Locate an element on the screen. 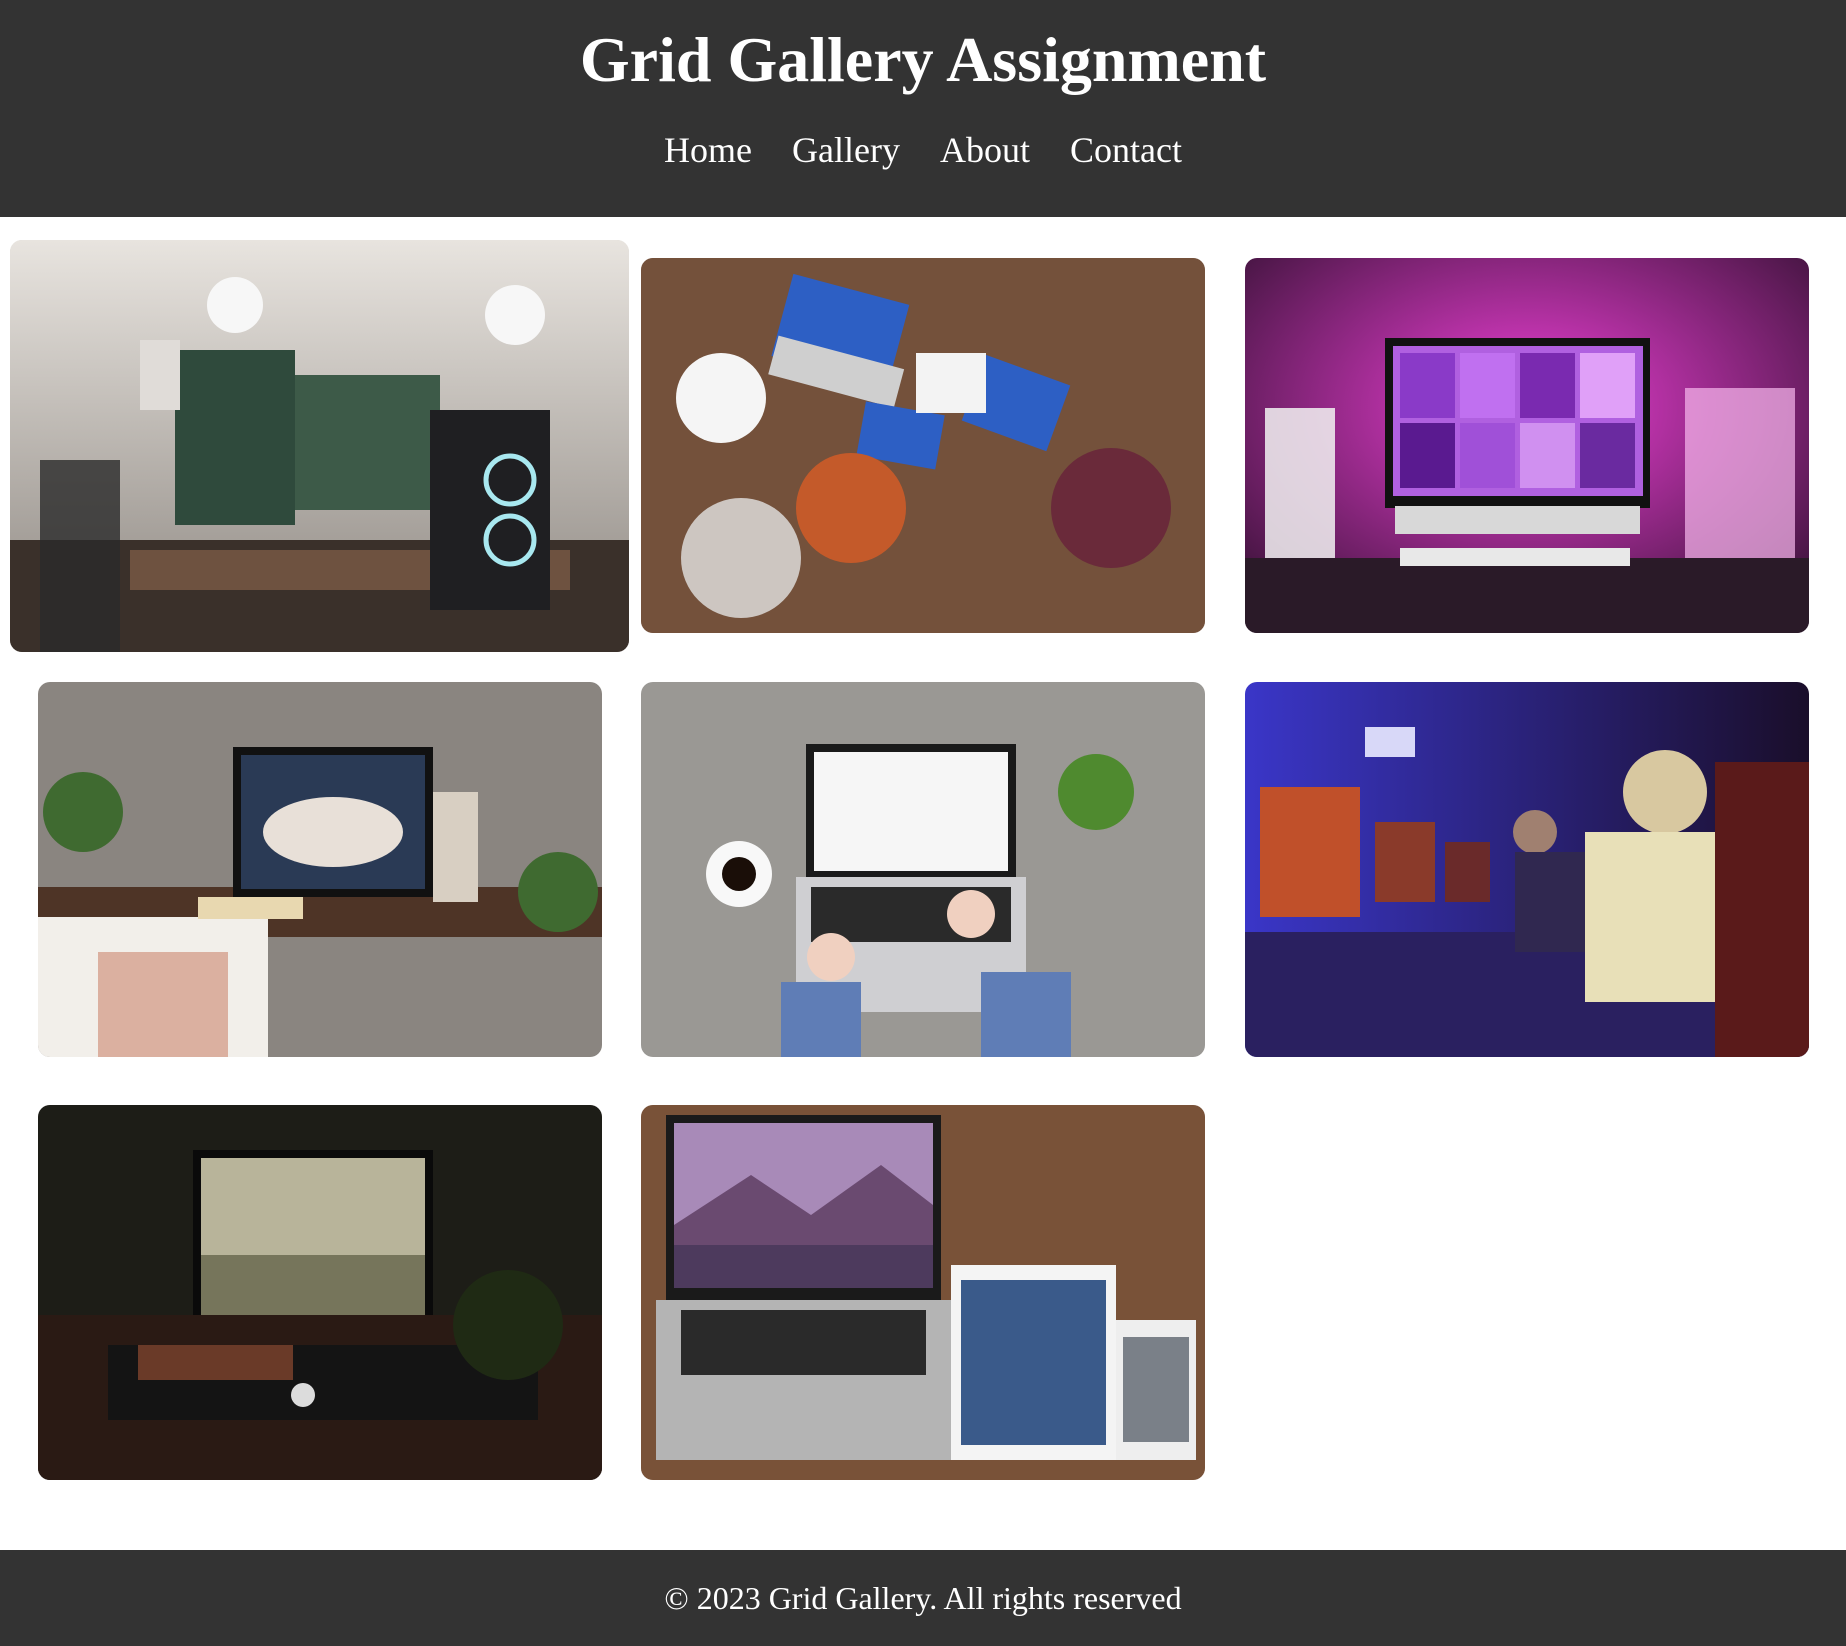 This screenshot has width=1846, height=1646. nav-about: About is located at coordinates (985, 150).